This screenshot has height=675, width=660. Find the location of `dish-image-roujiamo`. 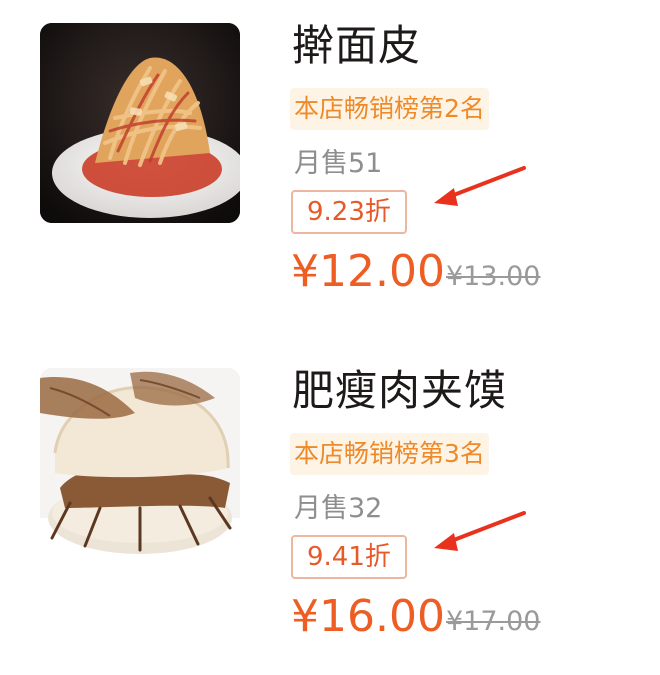

dish-image-roujiamo is located at coordinates (140, 468).